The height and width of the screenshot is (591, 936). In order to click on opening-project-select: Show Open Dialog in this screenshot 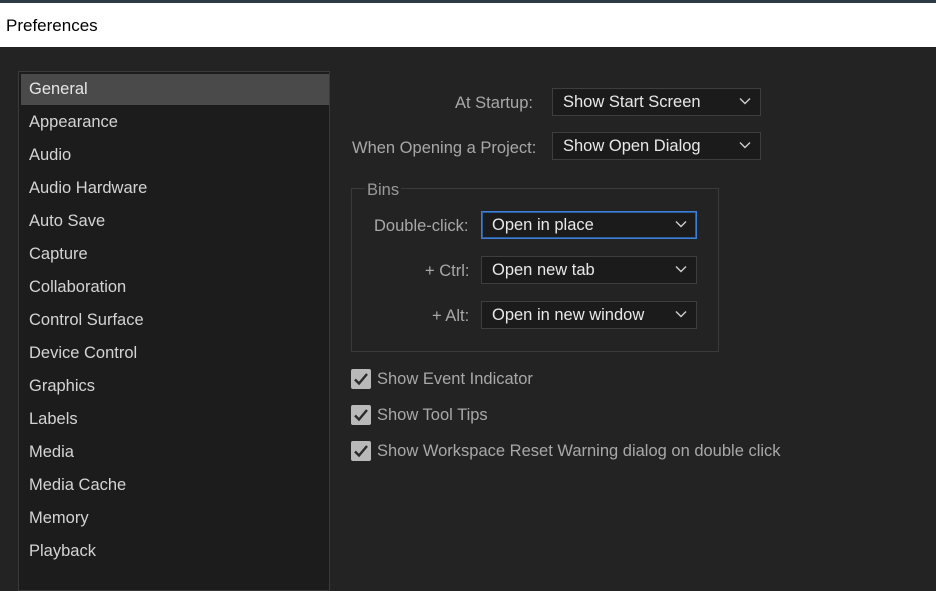, I will do `click(656, 146)`.